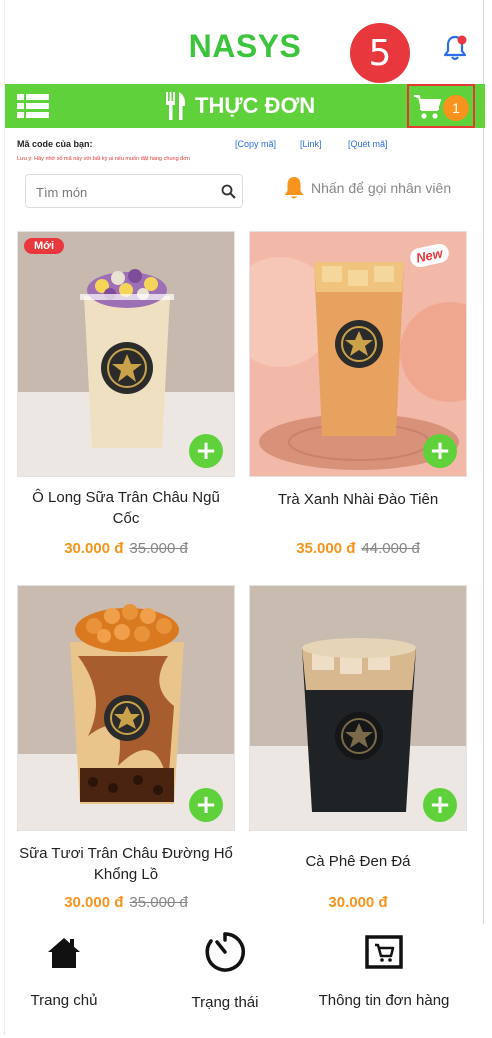  What do you see at coordinates (384, 1000) in the screenshot?
I see `nav-order-info-label: Thông tin đơn hàng` at bounding box center [384, 1000].